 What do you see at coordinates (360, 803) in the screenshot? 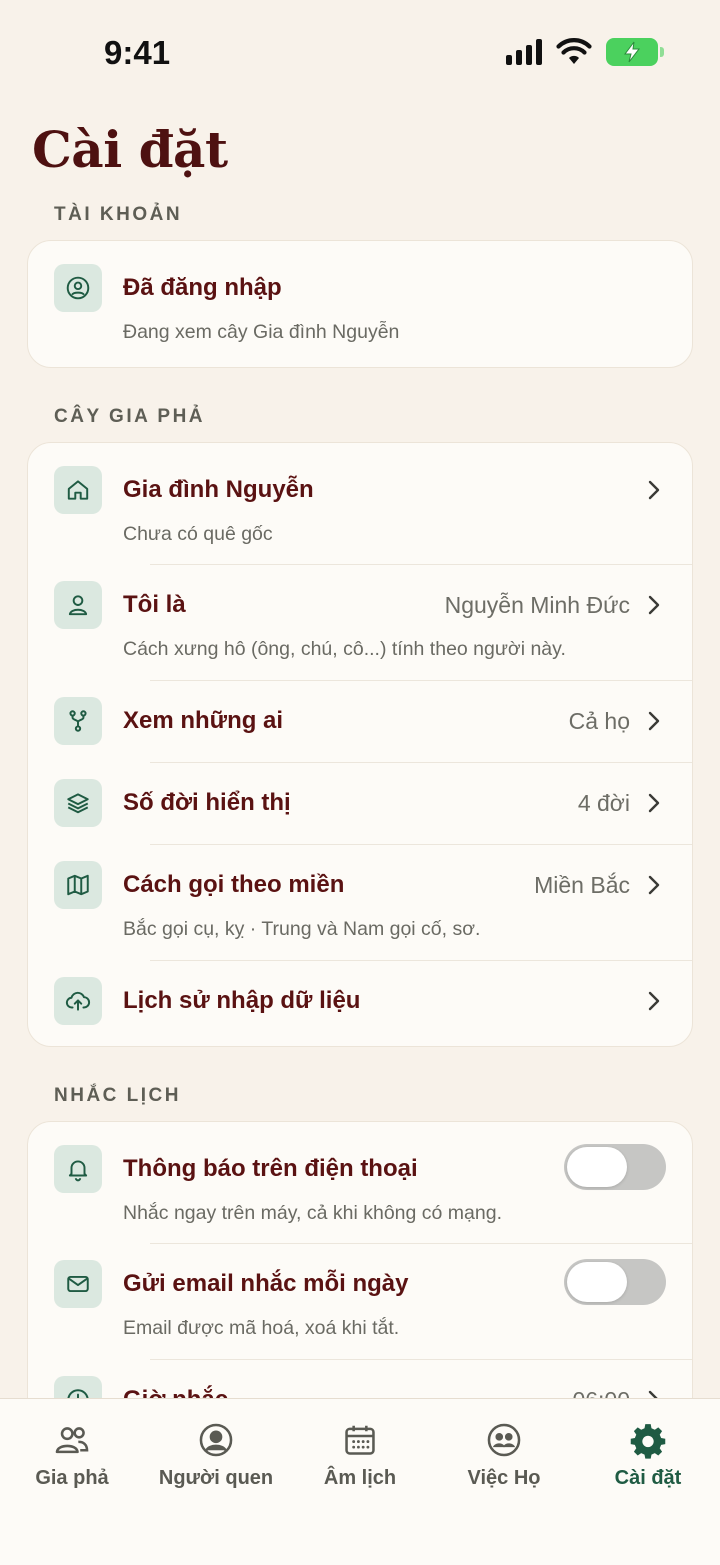
I see `generations-row: Số đời hiển thị 4 đời` at bounding box center [360, 803].